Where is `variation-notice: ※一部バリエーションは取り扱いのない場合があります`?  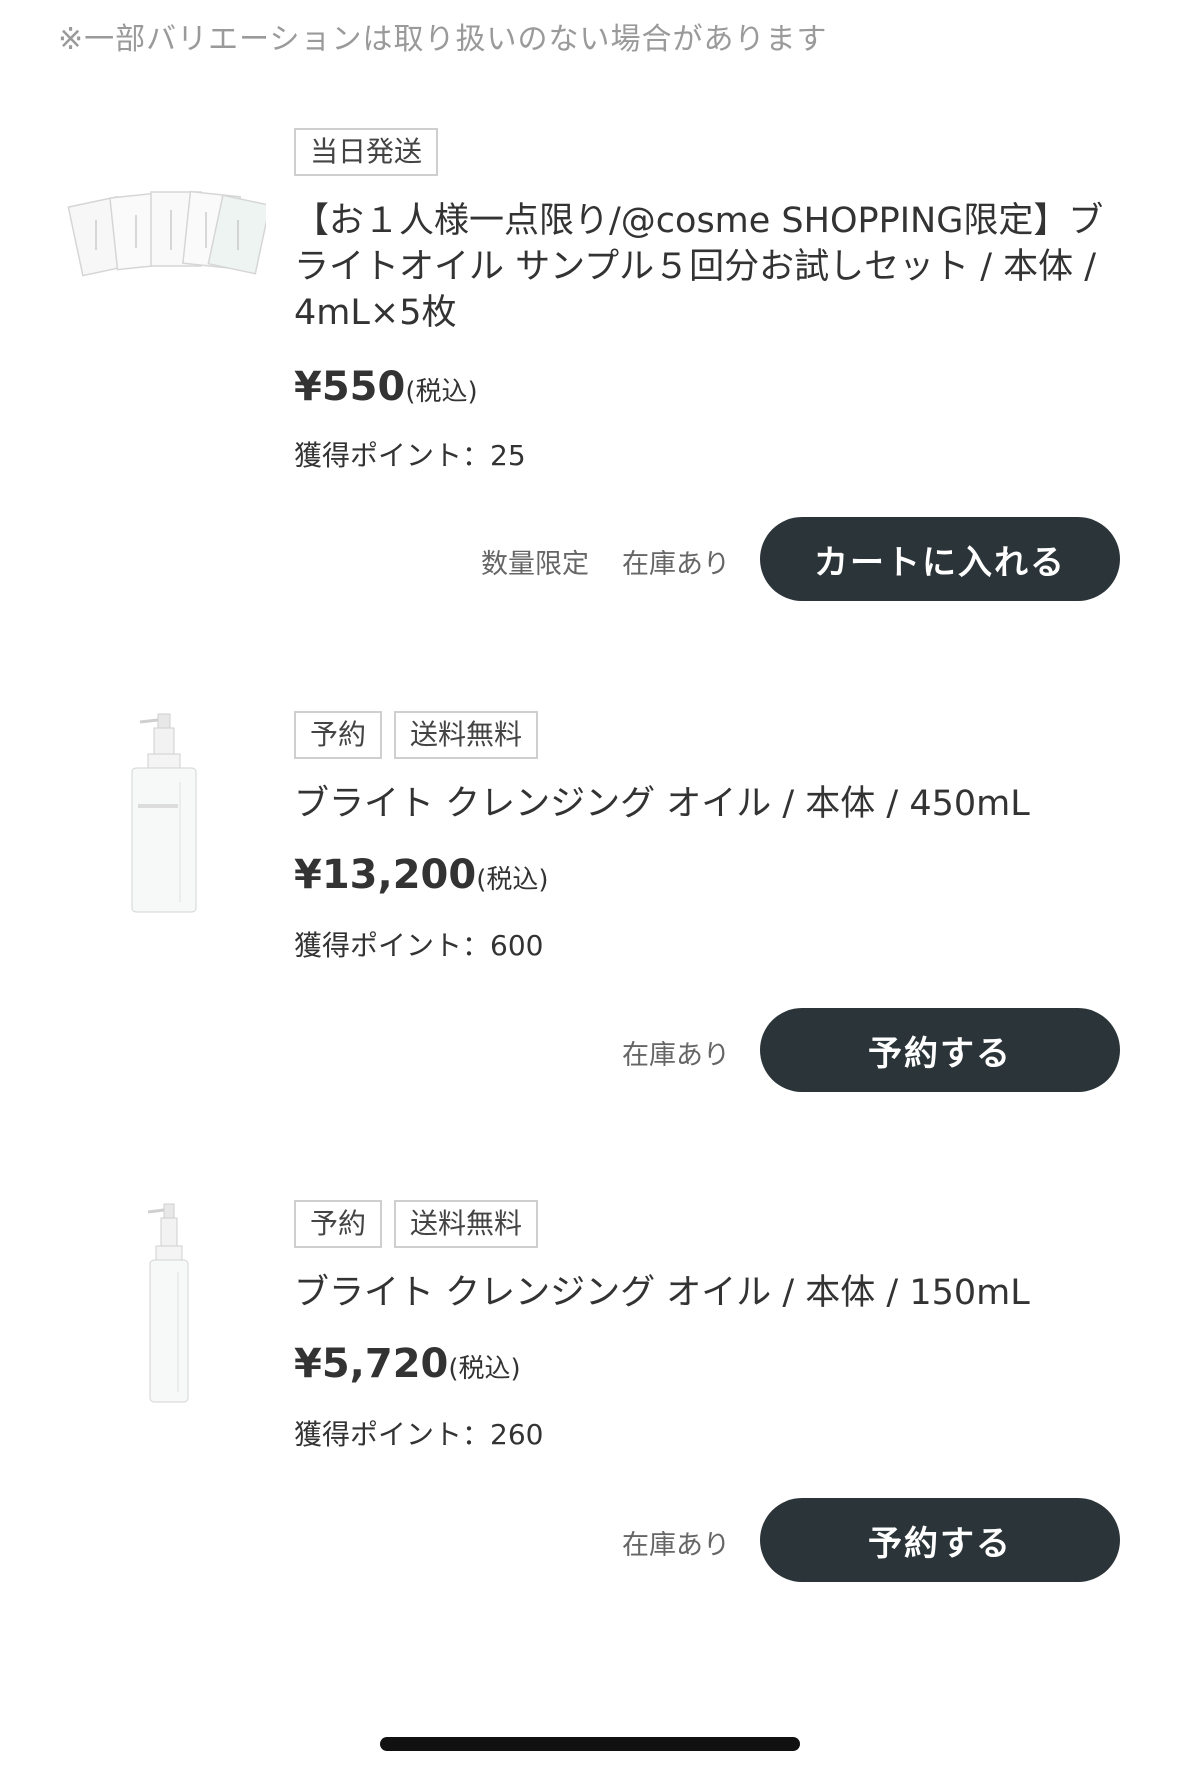
variation-notice: ※一部バリエーションは取り扱いのない場合があります is located at coordinates (443, 39).